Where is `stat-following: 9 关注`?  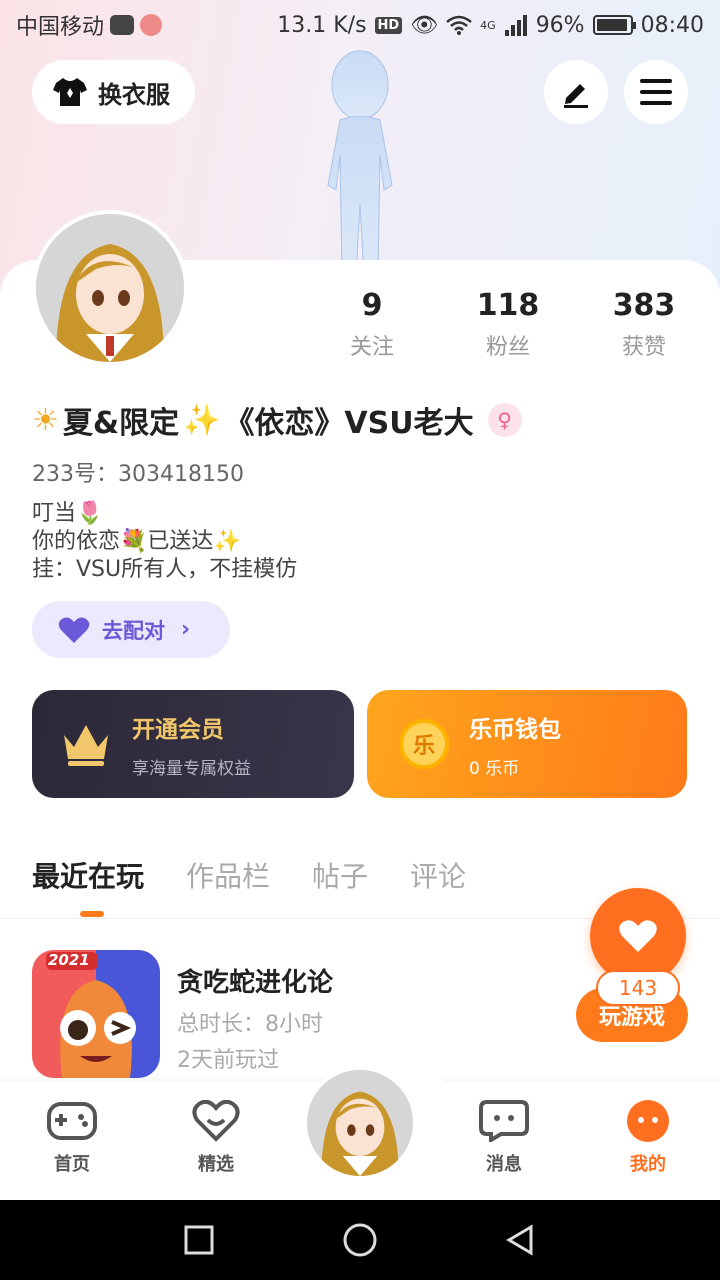
stat-following: 9 关注 is located at coordinates (372, 324).